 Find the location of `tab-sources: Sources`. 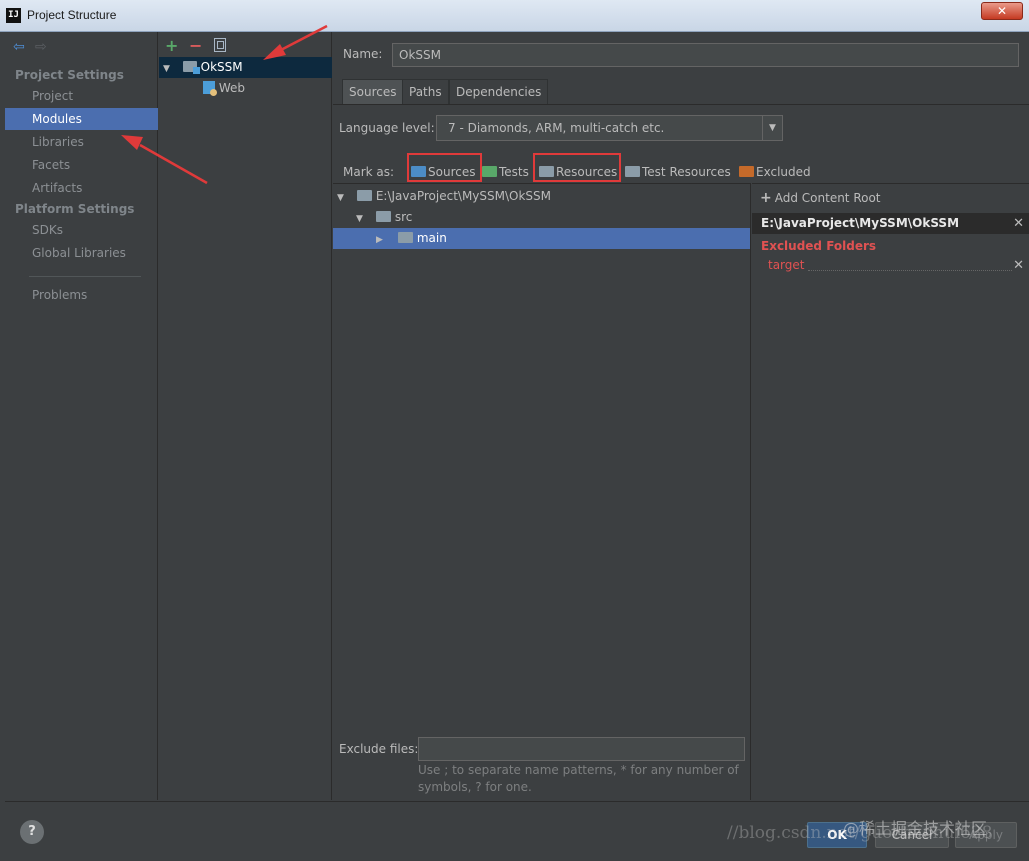

tab-sources: Sources is located at coordinates (373, 91).